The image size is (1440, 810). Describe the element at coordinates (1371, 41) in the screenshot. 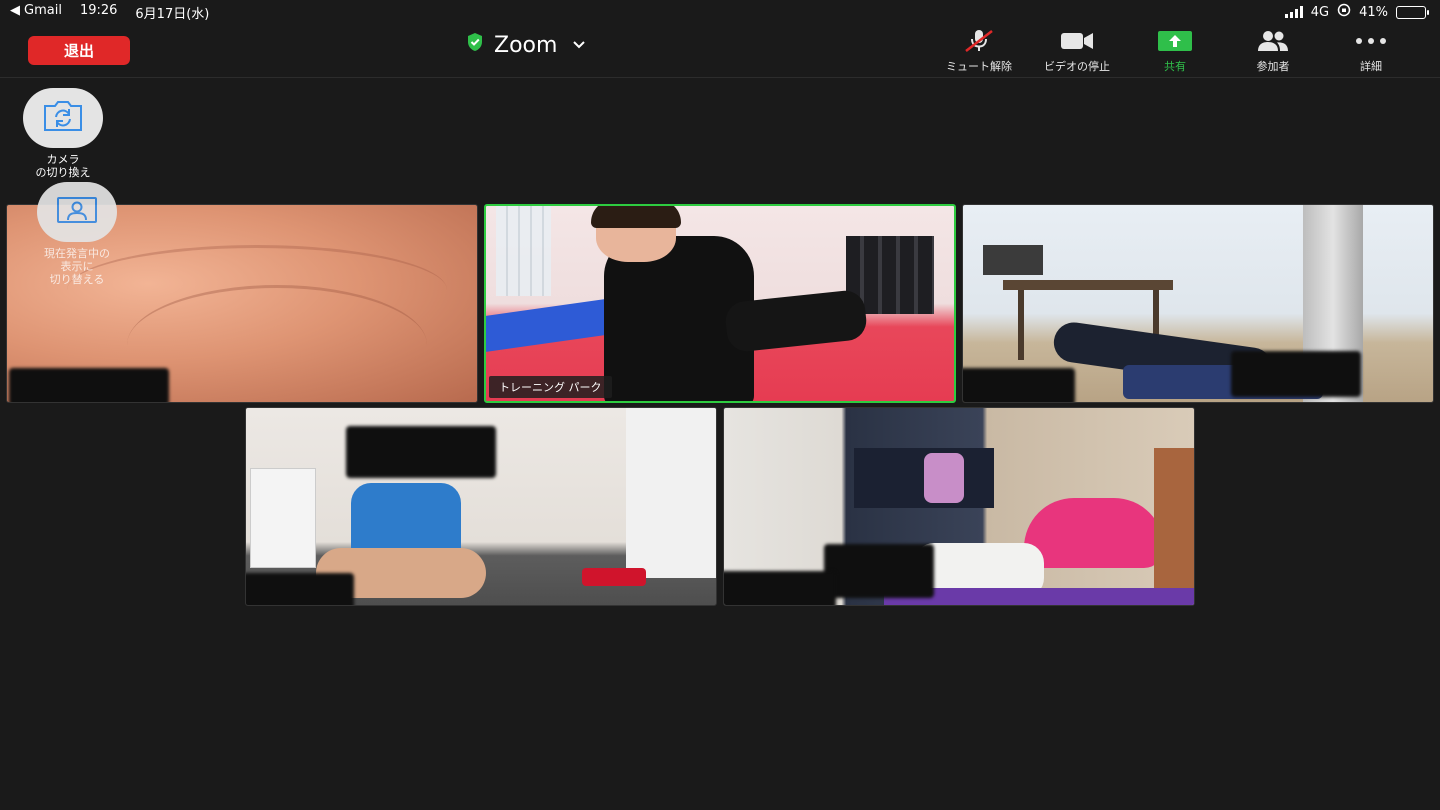

I see `more-dots-icon` at that location.